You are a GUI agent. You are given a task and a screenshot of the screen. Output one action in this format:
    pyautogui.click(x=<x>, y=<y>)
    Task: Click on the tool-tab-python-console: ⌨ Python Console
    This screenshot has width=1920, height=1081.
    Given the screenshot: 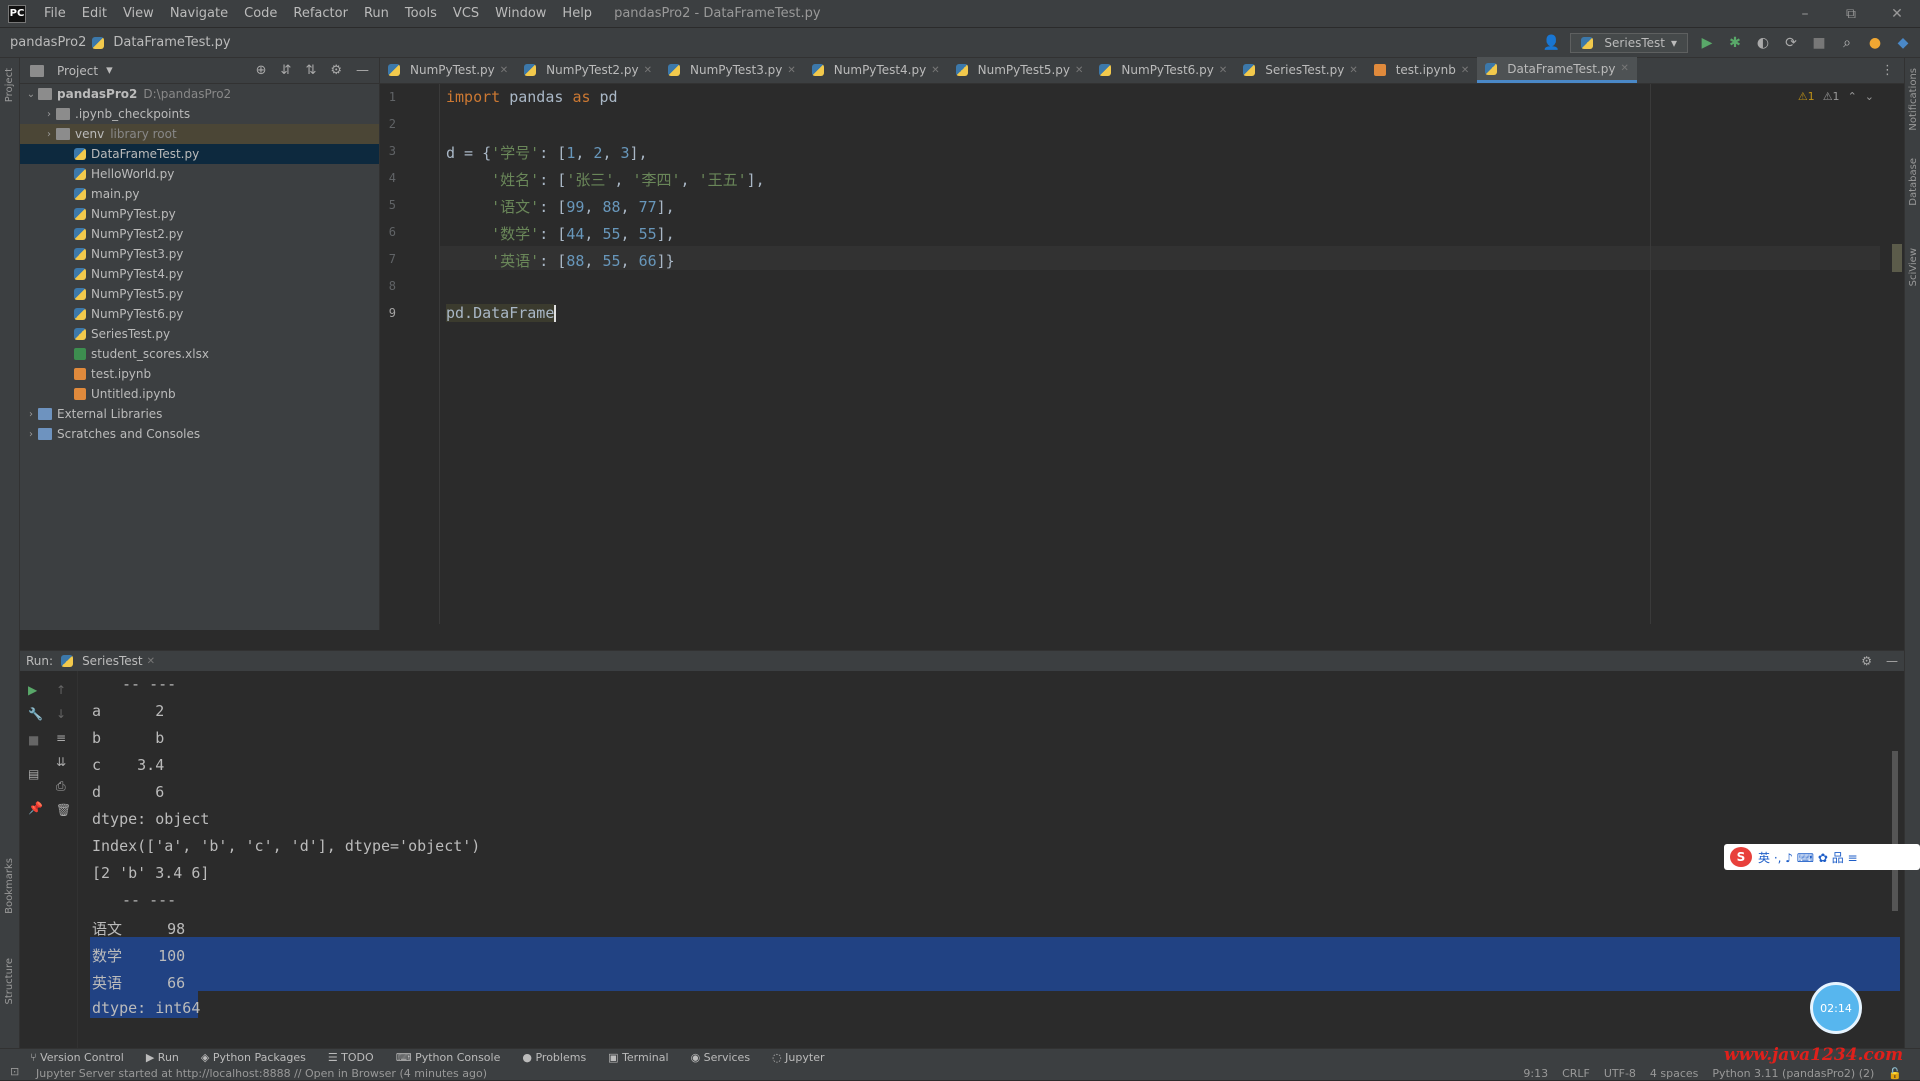 What is the action you would take?
    pyautogui.click(x=448, y=1057)
    